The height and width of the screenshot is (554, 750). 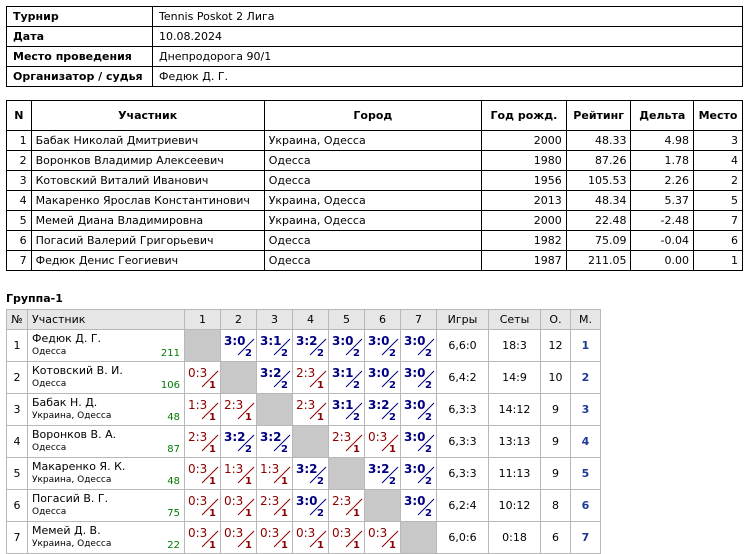 I want to click on sets: 14:12, so click(x=514, y=409).